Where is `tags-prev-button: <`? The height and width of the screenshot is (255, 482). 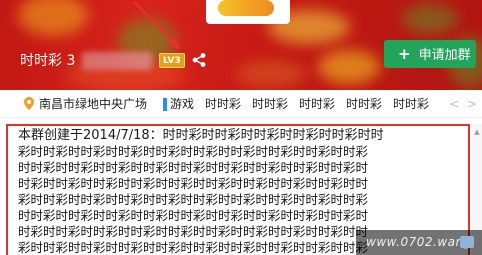 tags-prev-button: < is located at coordinates (454, 104).